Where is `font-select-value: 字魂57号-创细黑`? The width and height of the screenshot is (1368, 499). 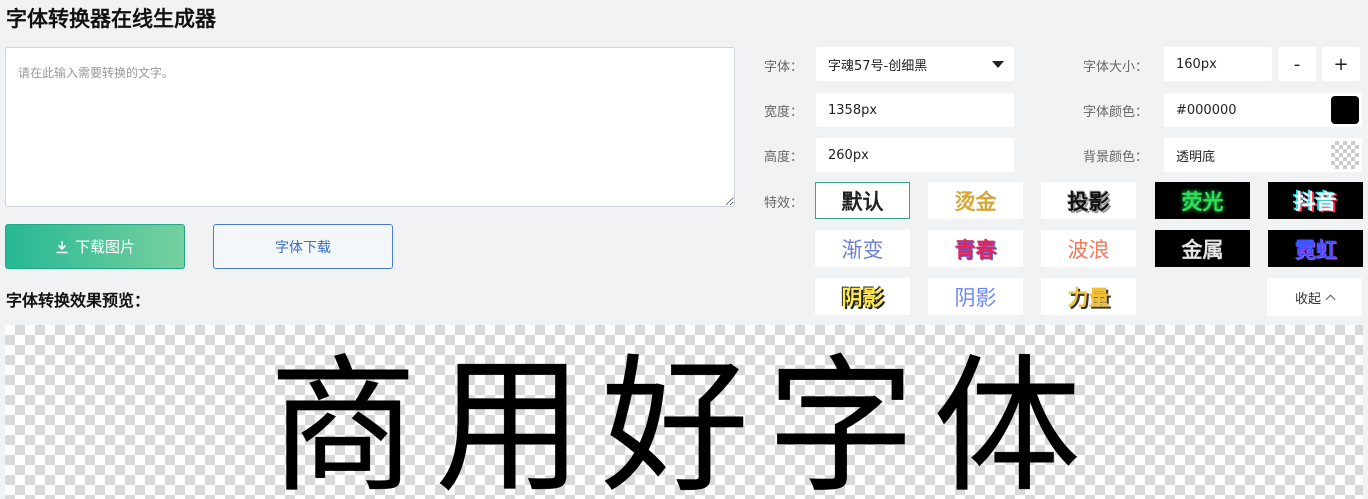 font-select-value: 字魂57号-创细黑 is located at coordinates (878, 66).